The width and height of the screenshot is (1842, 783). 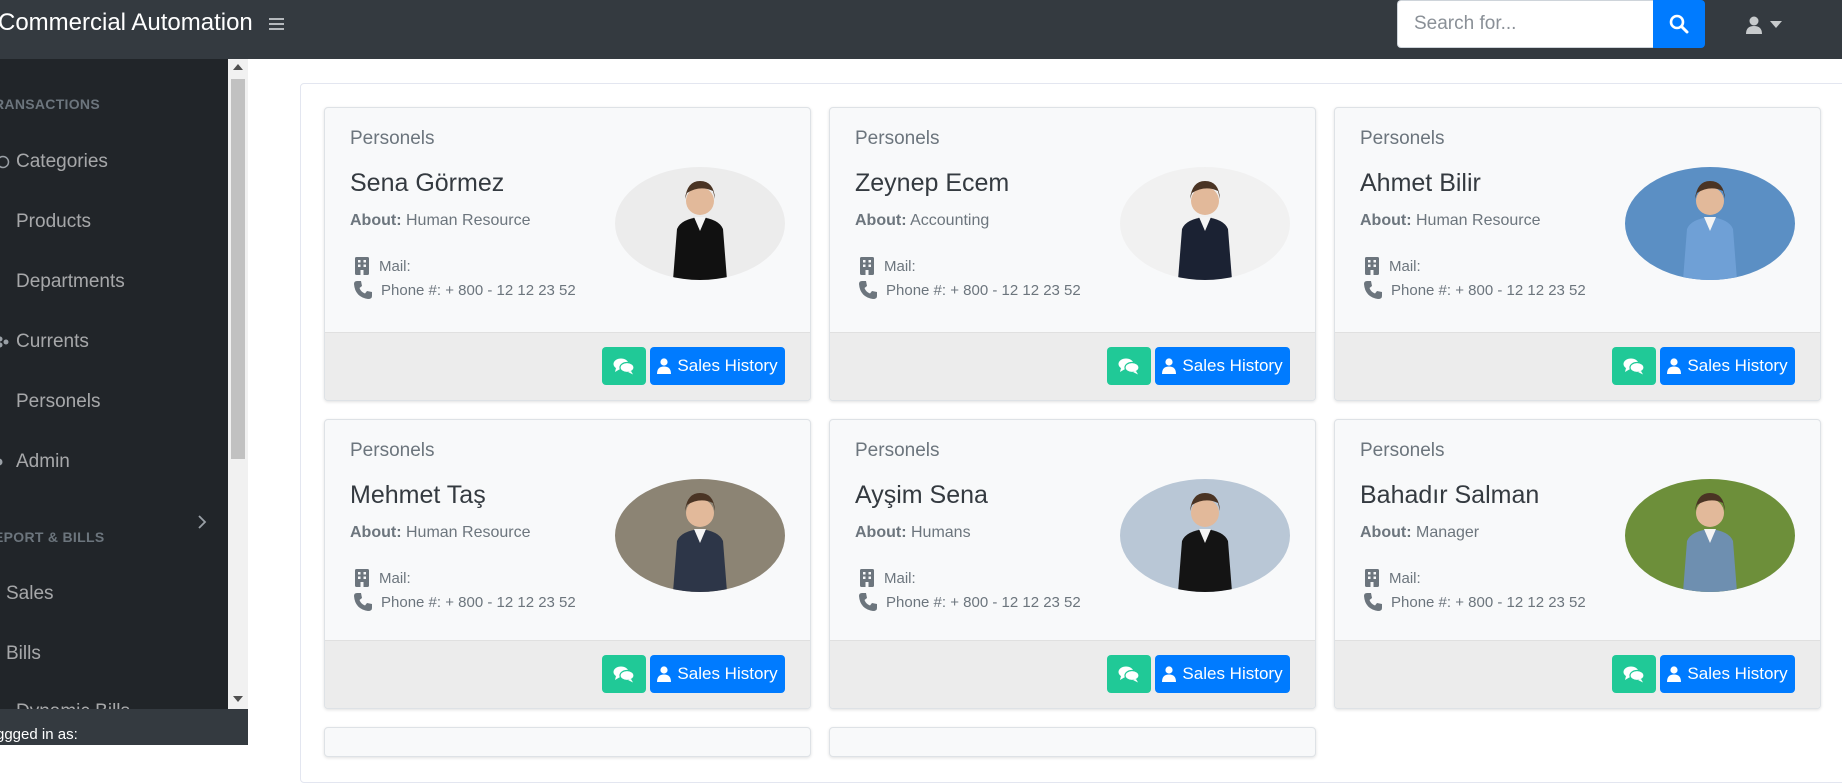 I want to click on personel-name: Ayşim Sena, so click(x=921, y=495).